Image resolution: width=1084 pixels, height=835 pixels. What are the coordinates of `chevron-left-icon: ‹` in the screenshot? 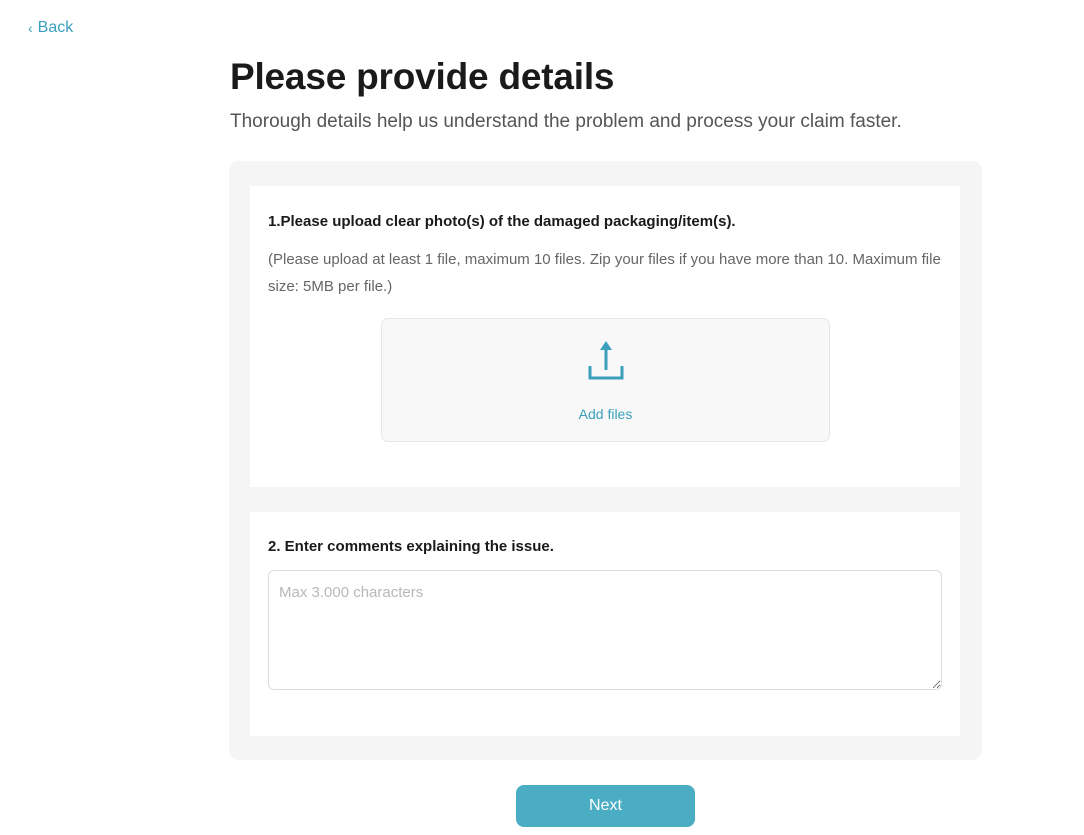 It's located at (30, 28).